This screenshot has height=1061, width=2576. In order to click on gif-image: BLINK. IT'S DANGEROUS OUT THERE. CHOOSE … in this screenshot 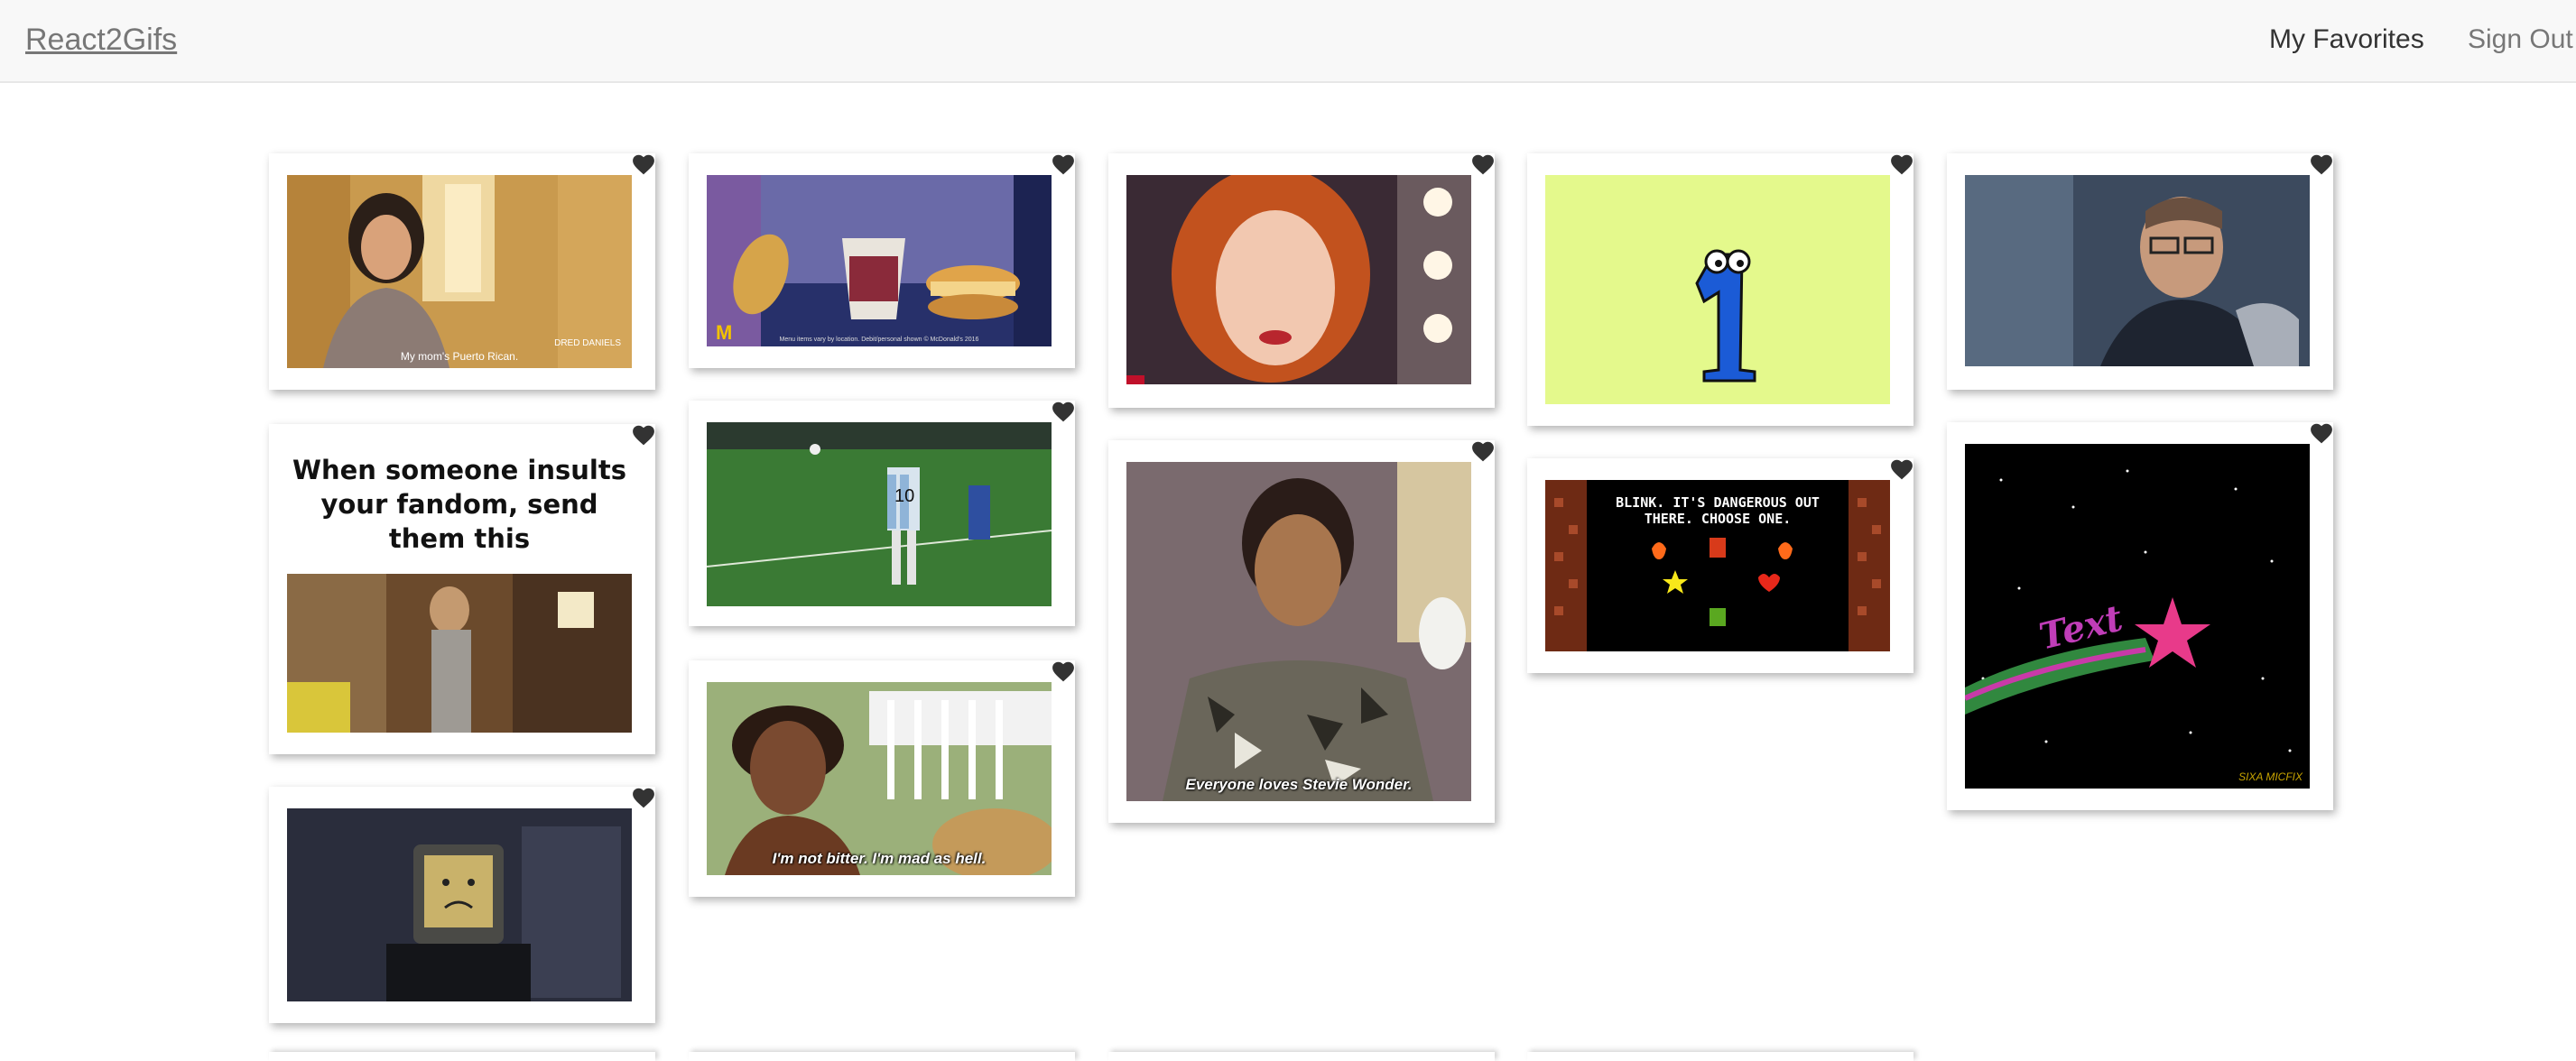, I will do `click(1717, 565)`.